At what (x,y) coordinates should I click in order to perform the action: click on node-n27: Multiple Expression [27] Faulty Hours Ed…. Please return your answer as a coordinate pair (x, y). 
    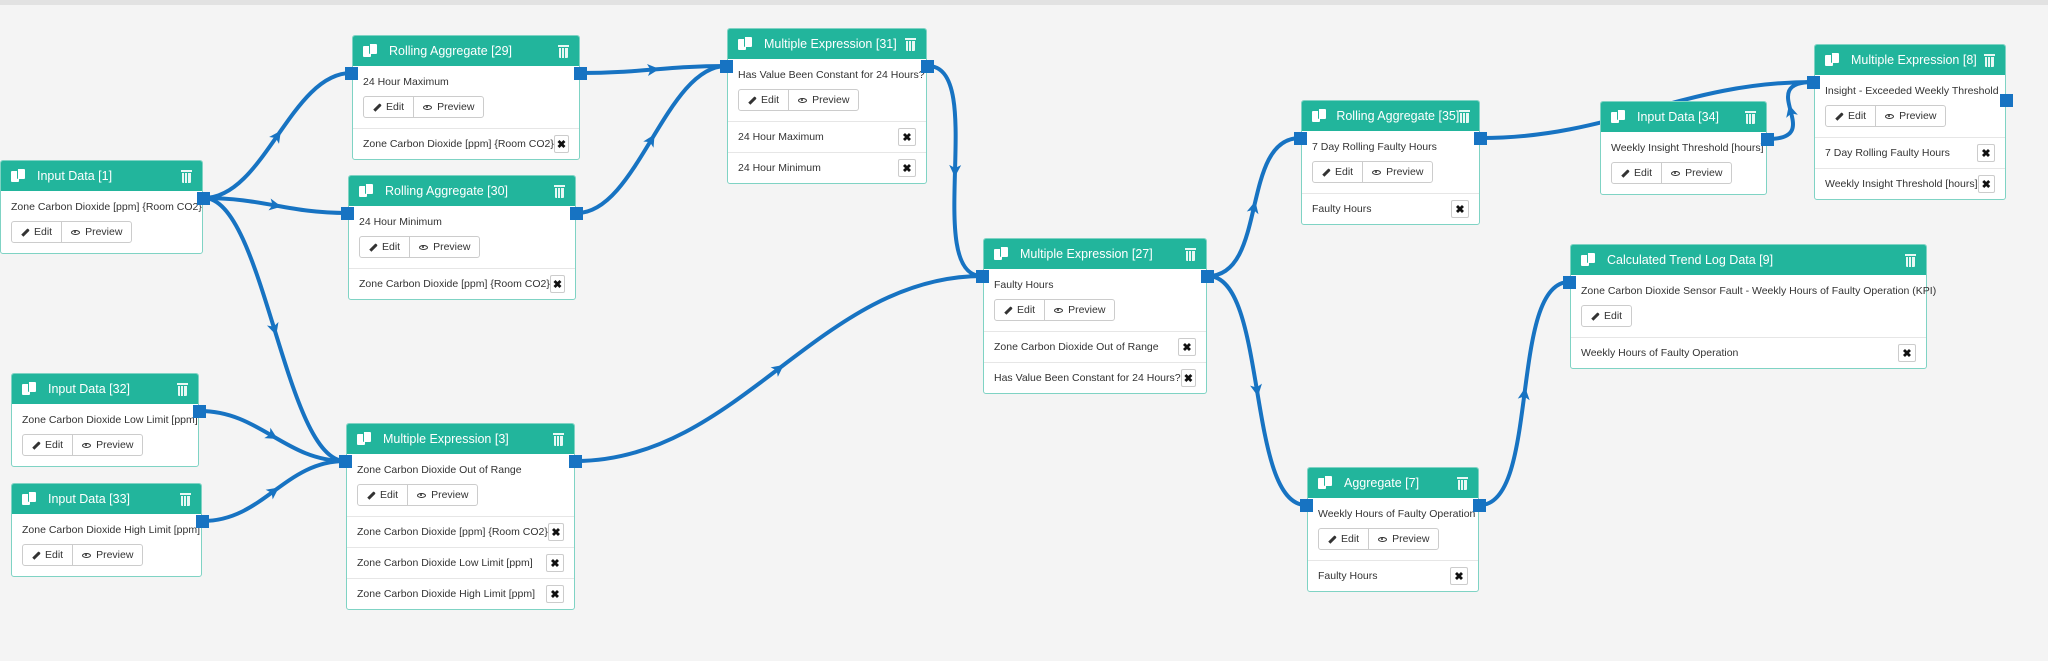
    Looking at the image, I should click on (1095, 316).